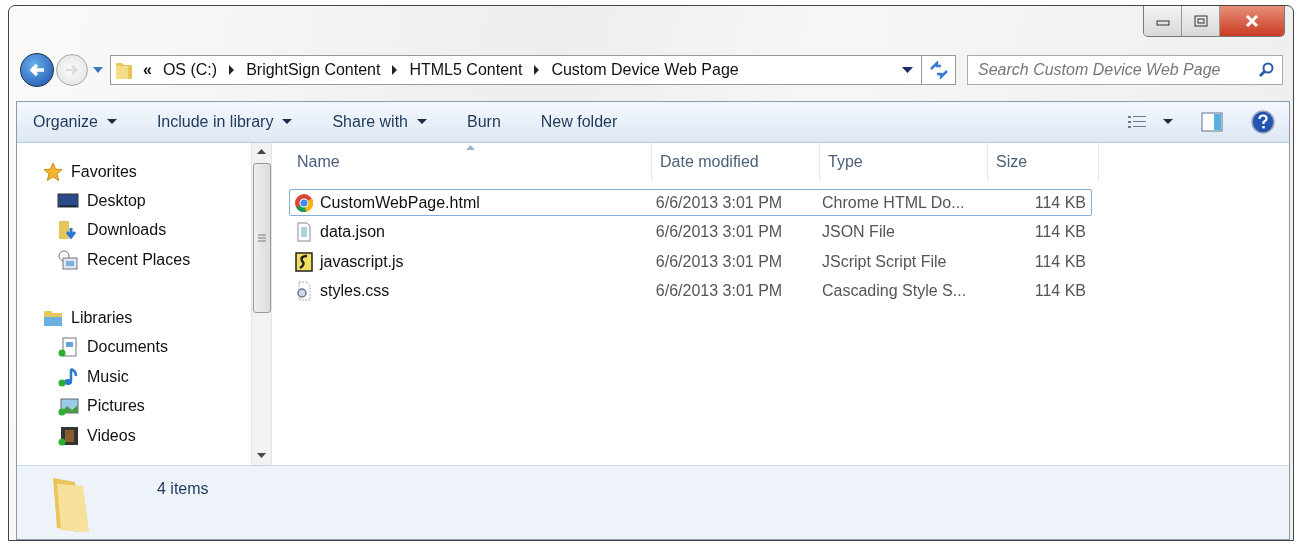 This screenshot has width=1300, height=545. What do you see at coordinates (68, 200) in the screenshot?
I see `monitor-icon` at bounding box center [68, 200].